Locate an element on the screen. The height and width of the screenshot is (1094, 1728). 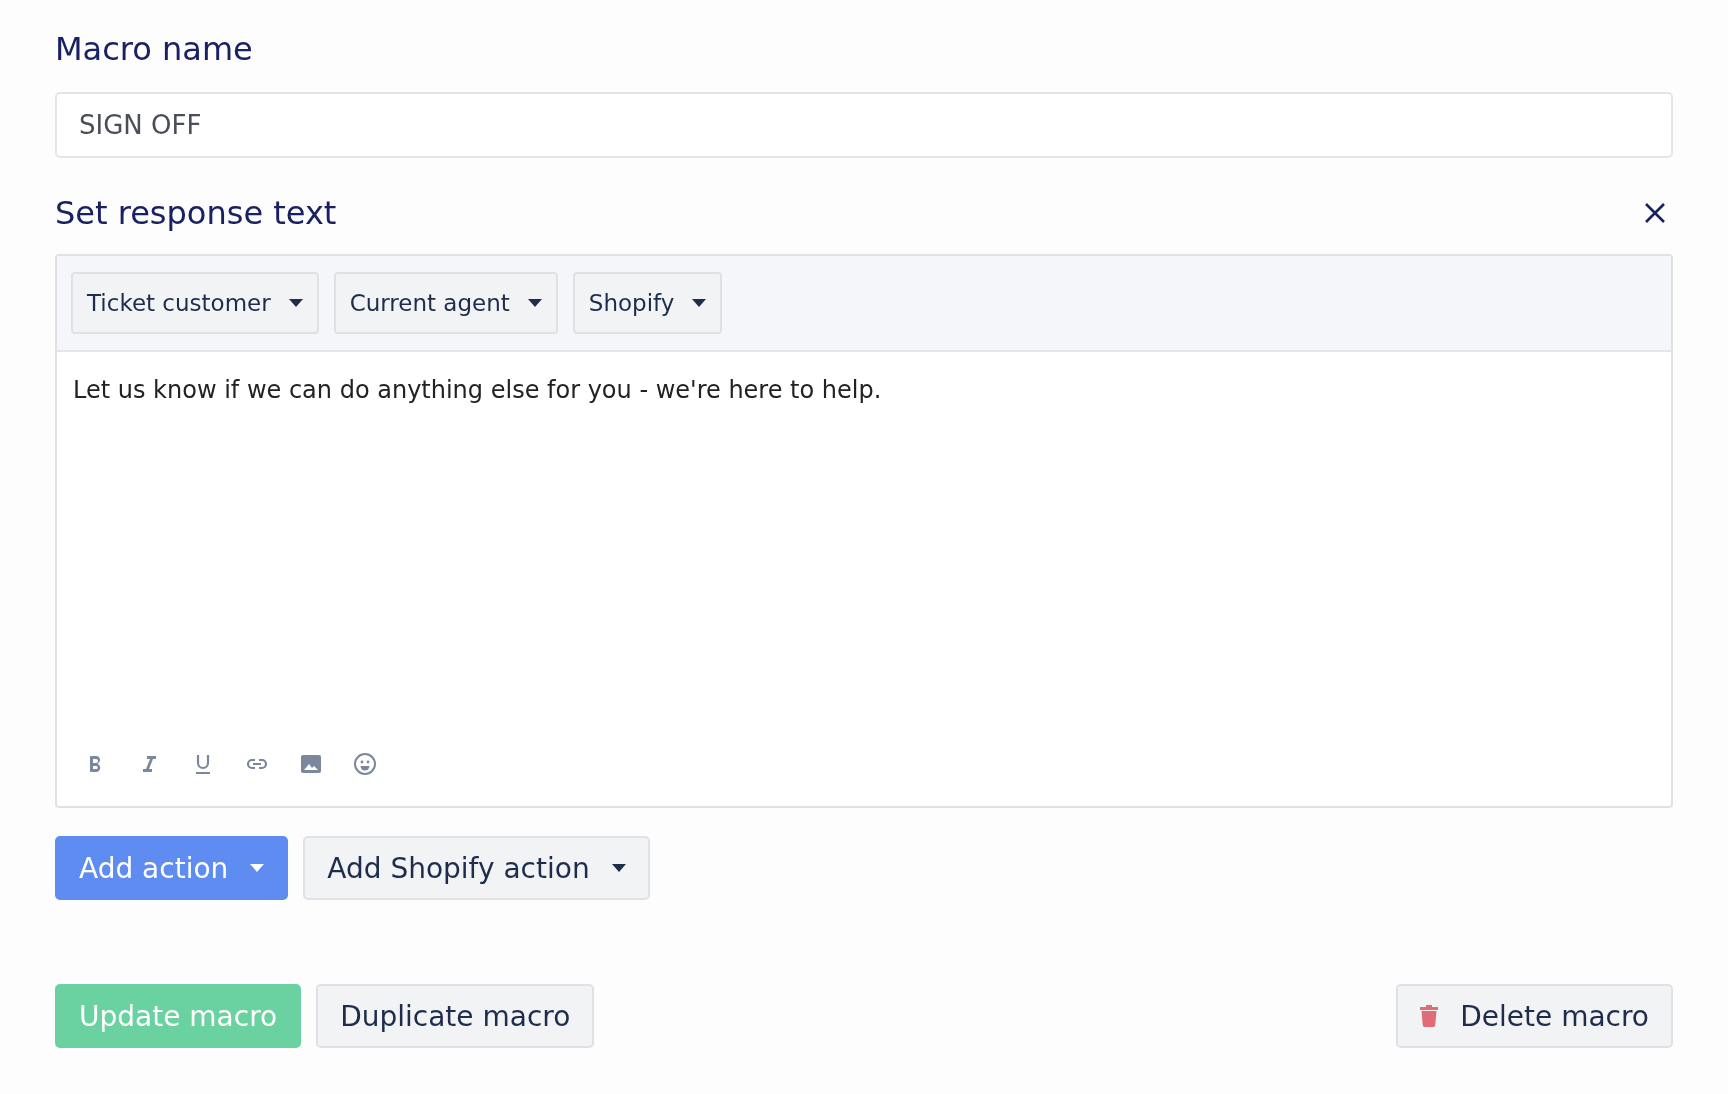
section-title: Set response text is located at coordinates (196, 213).